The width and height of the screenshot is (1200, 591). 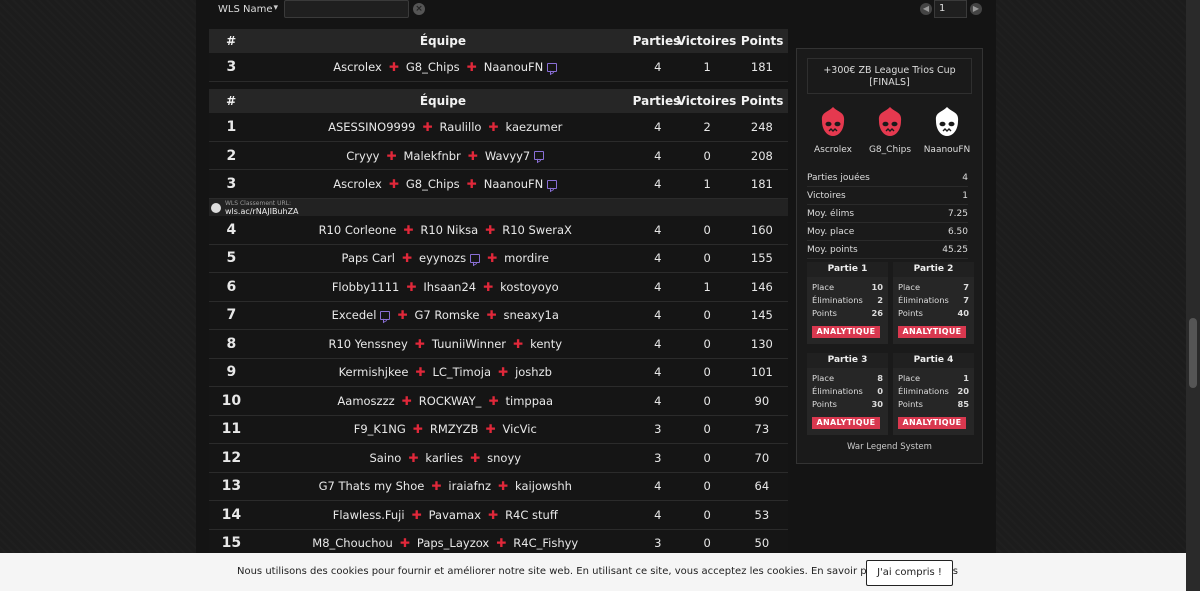 I want to click on table-row: 3 Ascrolex ✚ G8_Chips ✚ NaanouFN 4 1 181, so click(x=498, y=185).